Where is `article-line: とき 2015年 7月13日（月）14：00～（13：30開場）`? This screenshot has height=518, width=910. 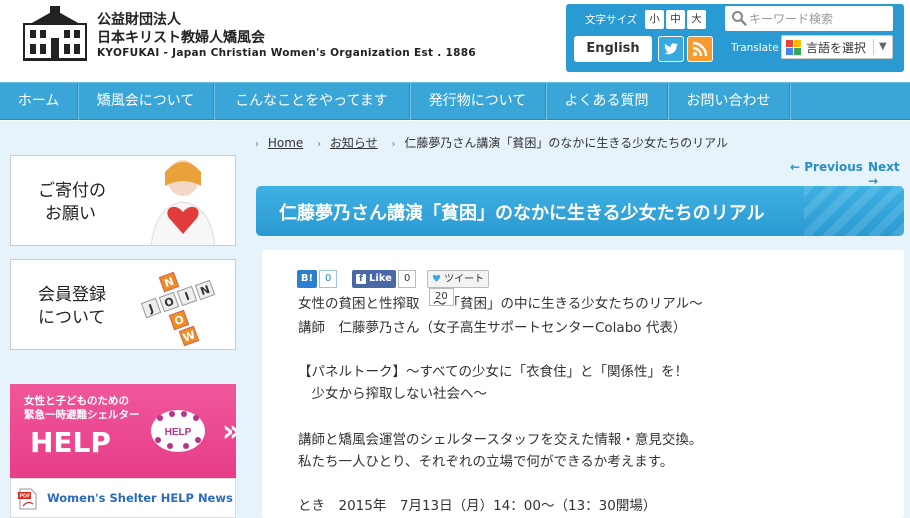
article-line: とき 2015年 7月13日（月）14：00～（13：30開場） is located at coordinates (477, 506).